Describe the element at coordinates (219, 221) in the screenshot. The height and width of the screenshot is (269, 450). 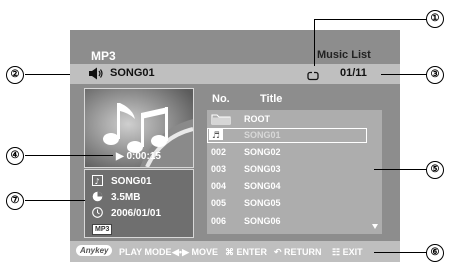
I see `list-item-no: 006` at that location.